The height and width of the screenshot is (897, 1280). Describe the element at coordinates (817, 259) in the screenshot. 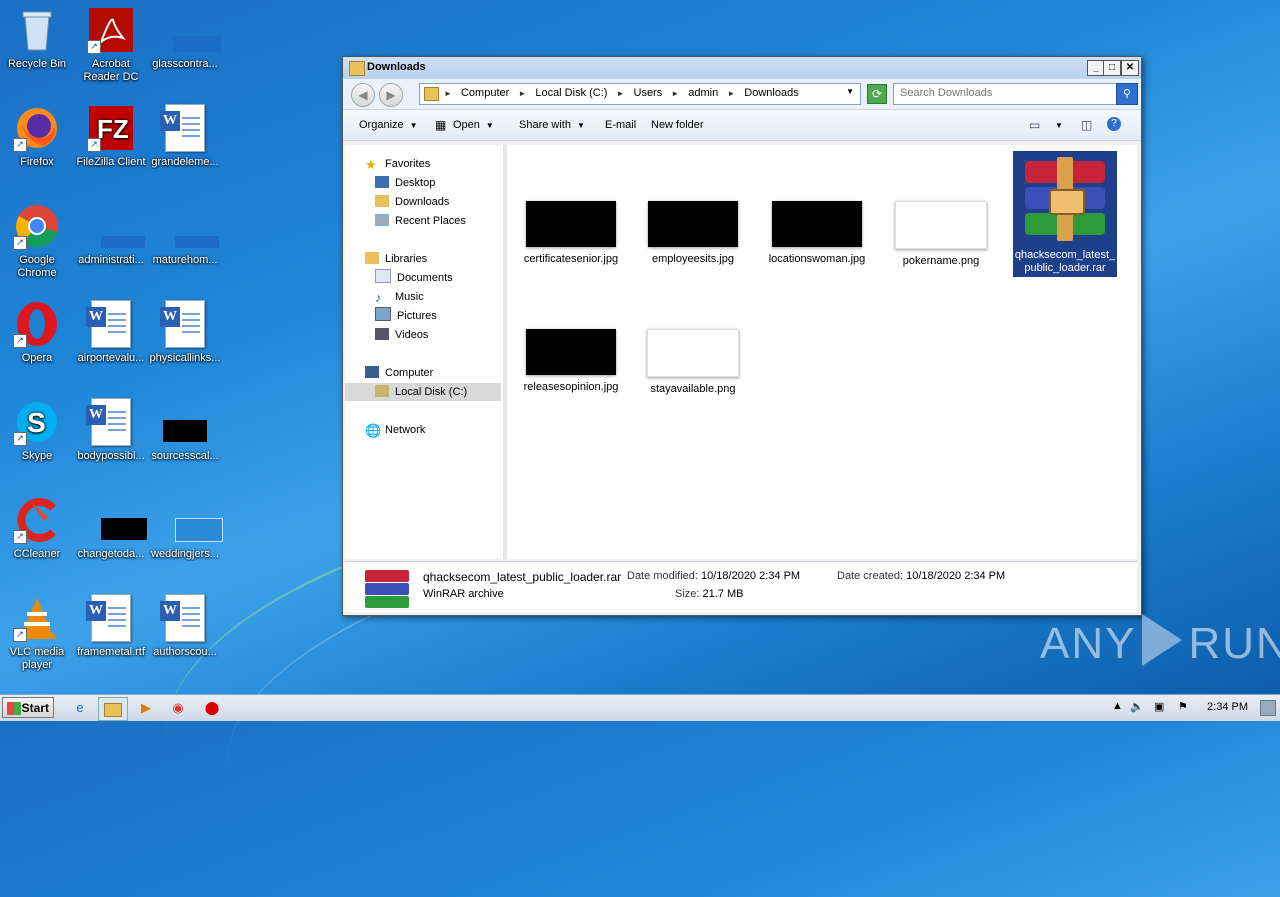

I see `file-name: locationswoman.jpg` at that location.